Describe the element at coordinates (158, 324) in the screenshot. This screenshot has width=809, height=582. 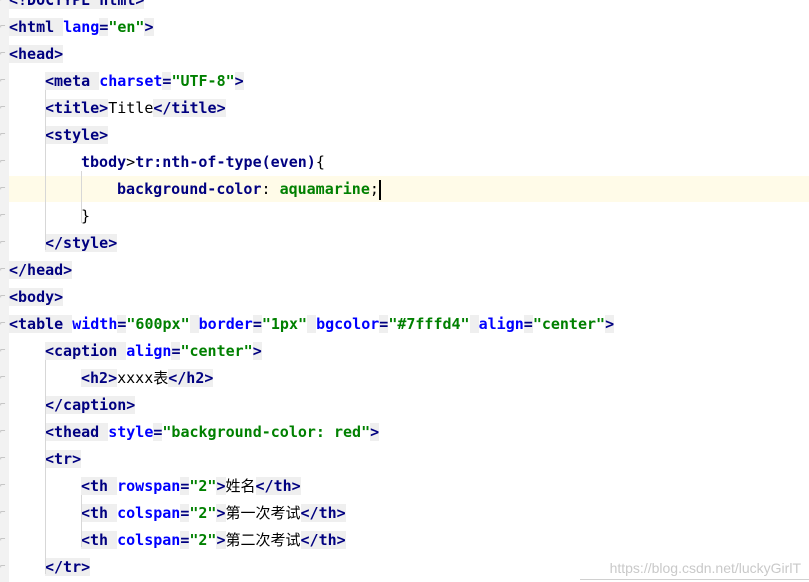
I see `code-token: "600px"` at that location.